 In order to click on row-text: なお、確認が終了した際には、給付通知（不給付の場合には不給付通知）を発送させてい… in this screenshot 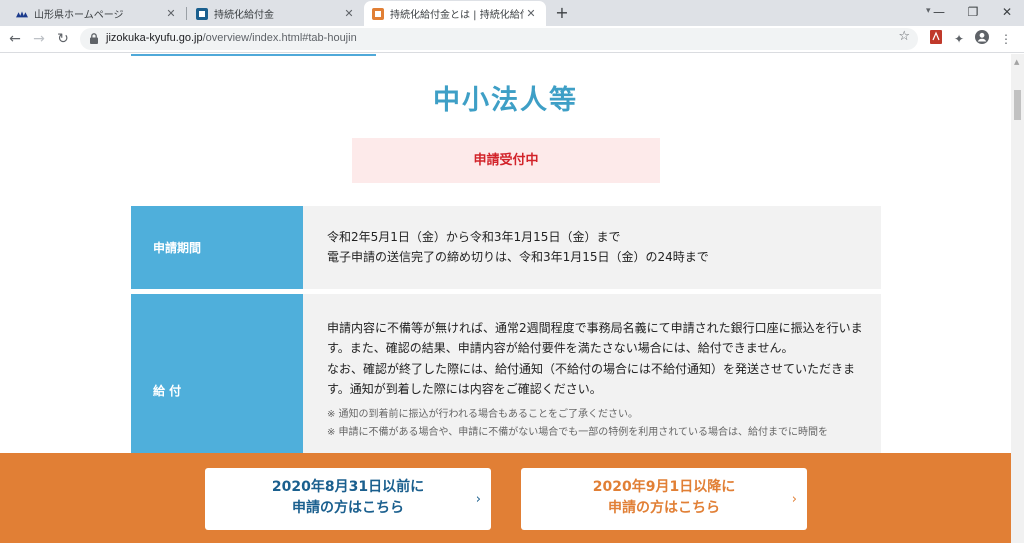, I will do `click(591, 379)`.